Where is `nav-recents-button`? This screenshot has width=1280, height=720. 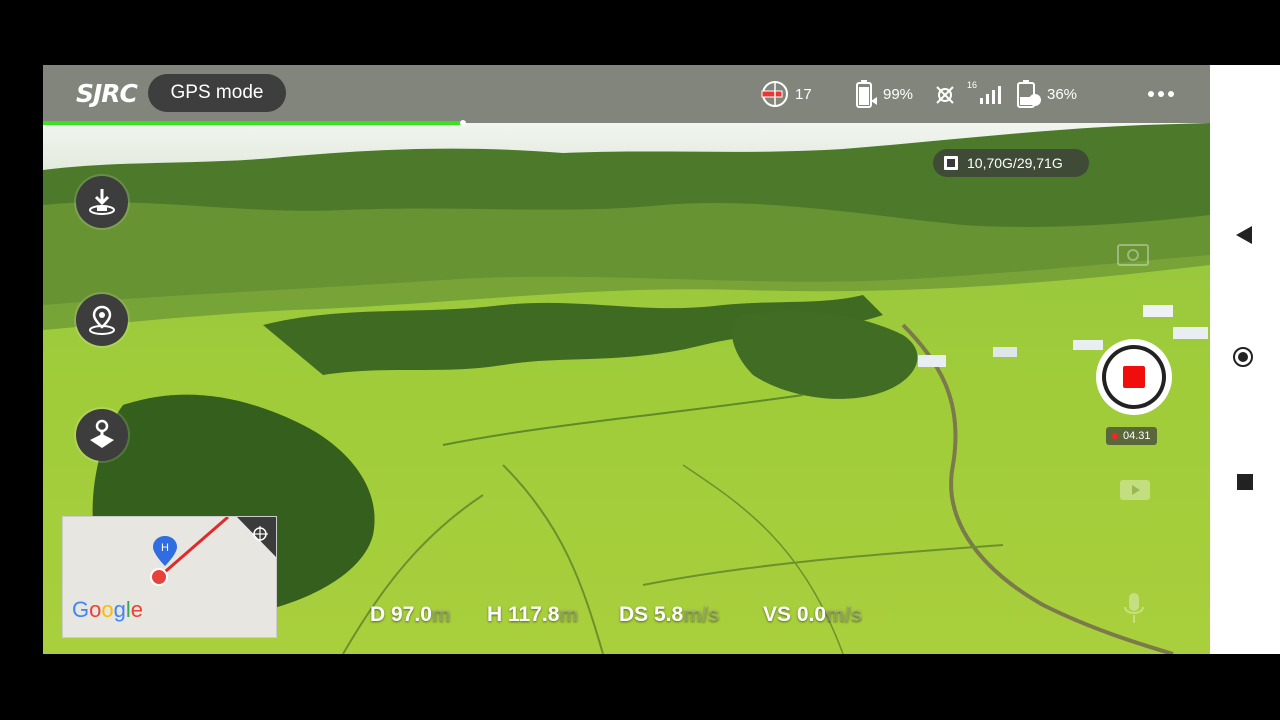
nav-recents-button is located at coordinates (1245, 482).